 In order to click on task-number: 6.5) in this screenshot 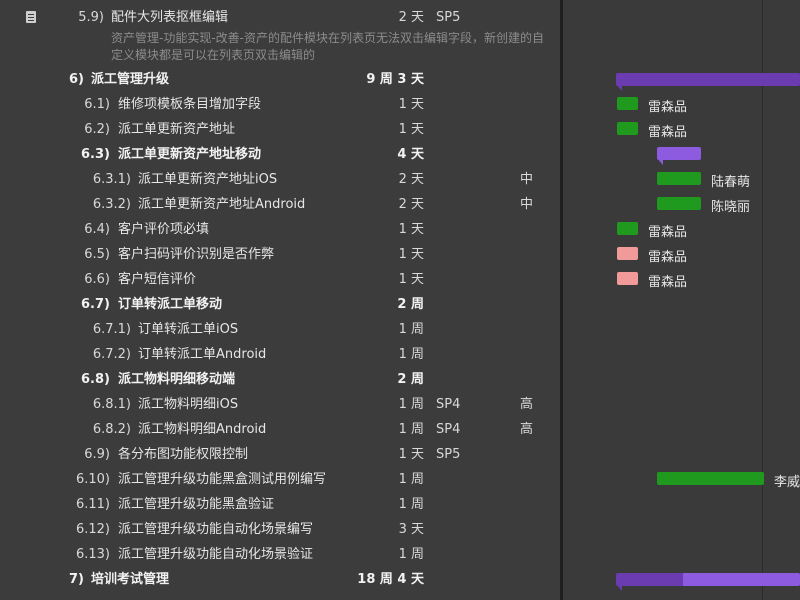, I will do `click(97, 254)`.